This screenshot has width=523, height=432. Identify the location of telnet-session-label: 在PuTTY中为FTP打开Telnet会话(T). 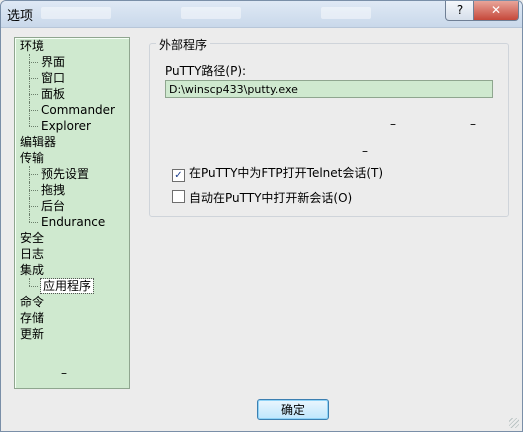
(286, 173).